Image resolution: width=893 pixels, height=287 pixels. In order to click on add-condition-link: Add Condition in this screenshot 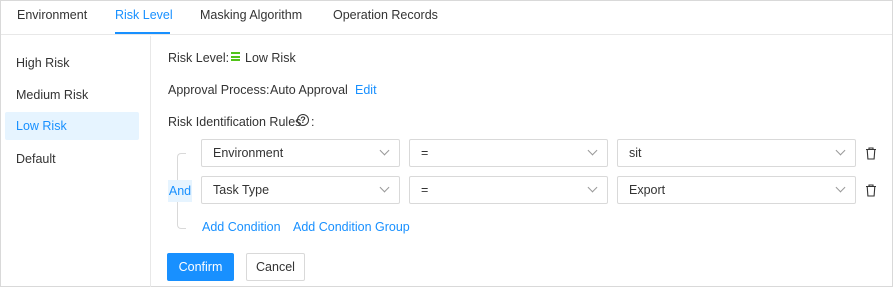, I will do `click(241, 227)`.